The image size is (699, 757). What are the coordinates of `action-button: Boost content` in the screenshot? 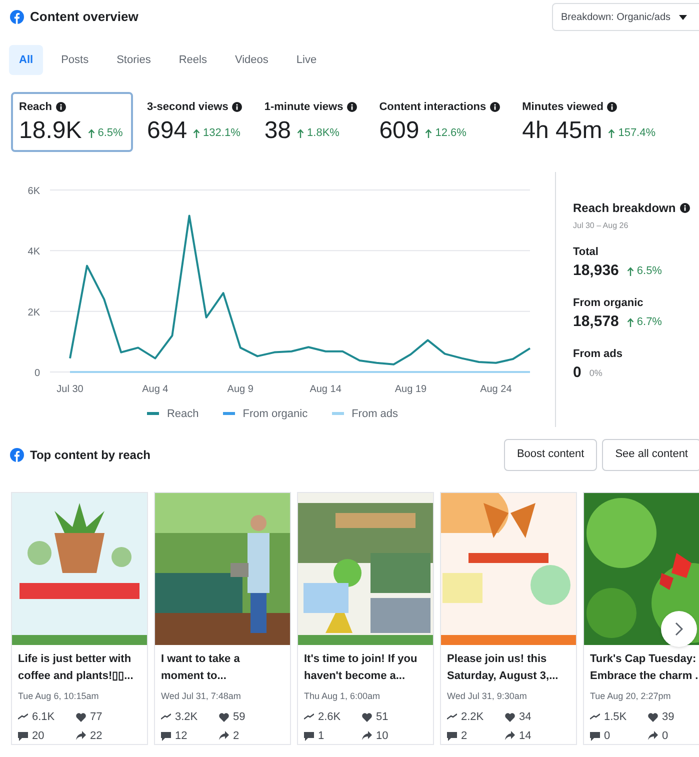 It's located at (551, 454).